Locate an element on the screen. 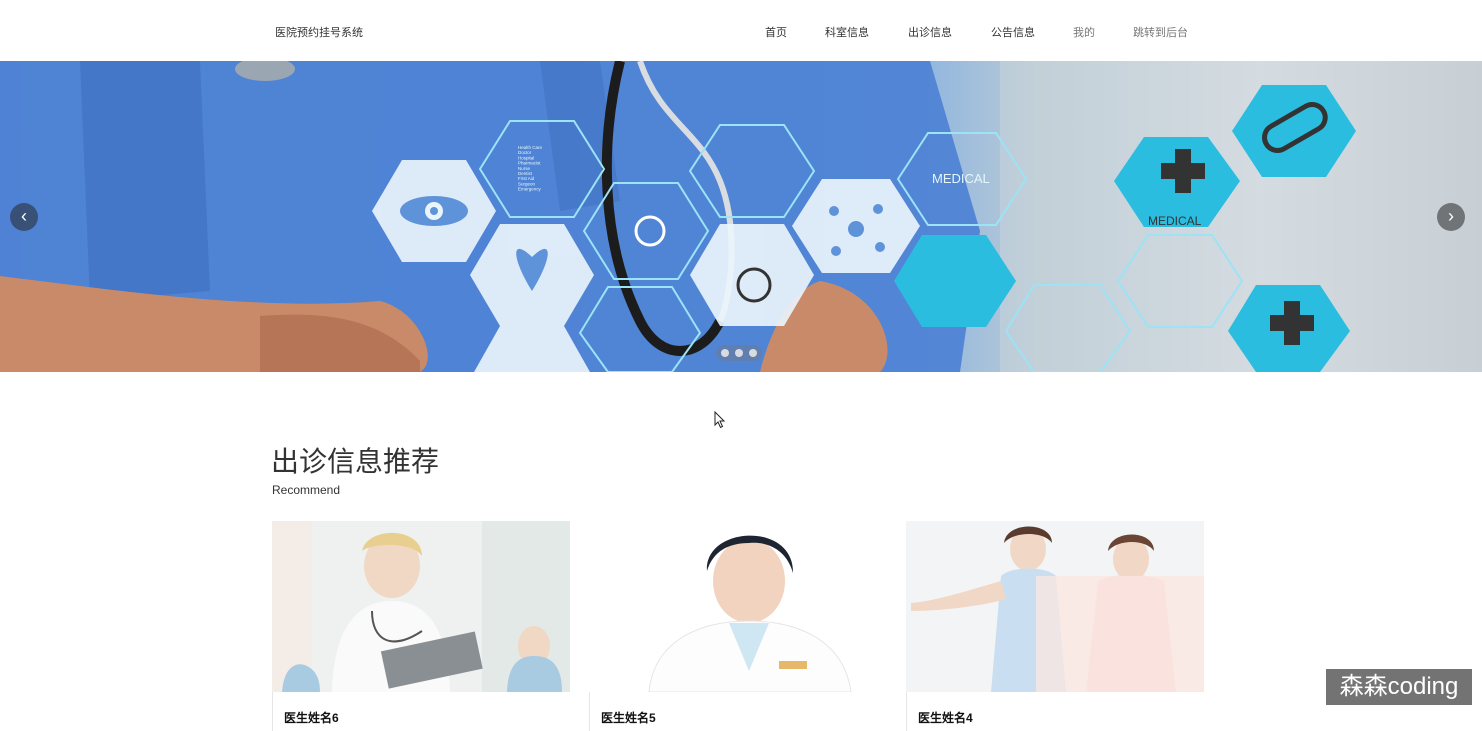 This screenshot has width=1482, height=731. carousel-next-button: › is located at coordinates (1451, 217).